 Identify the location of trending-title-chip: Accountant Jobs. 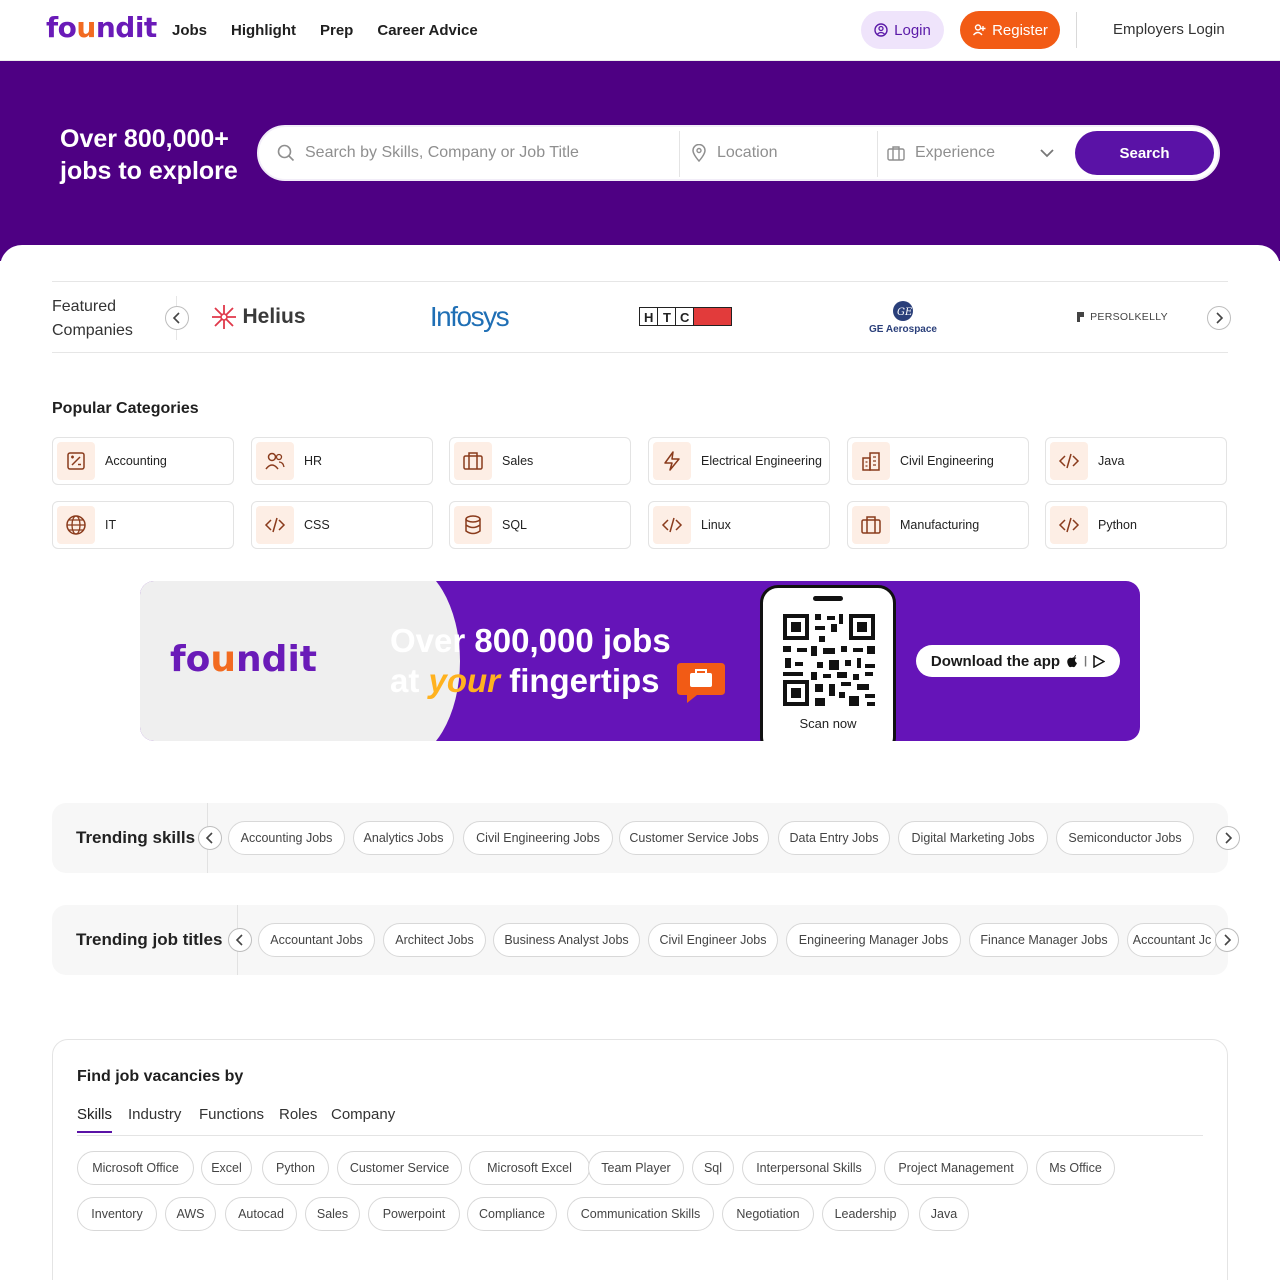
(316, 940).